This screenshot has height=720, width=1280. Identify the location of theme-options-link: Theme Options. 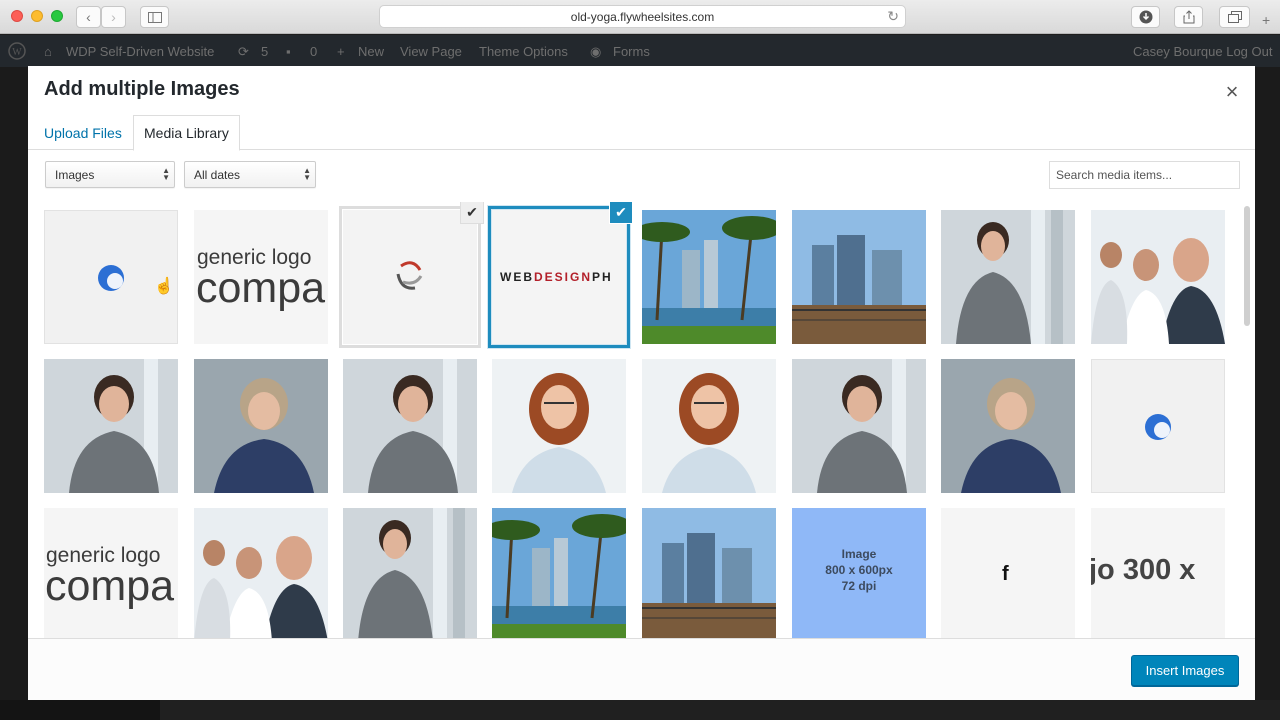
(523, 51).